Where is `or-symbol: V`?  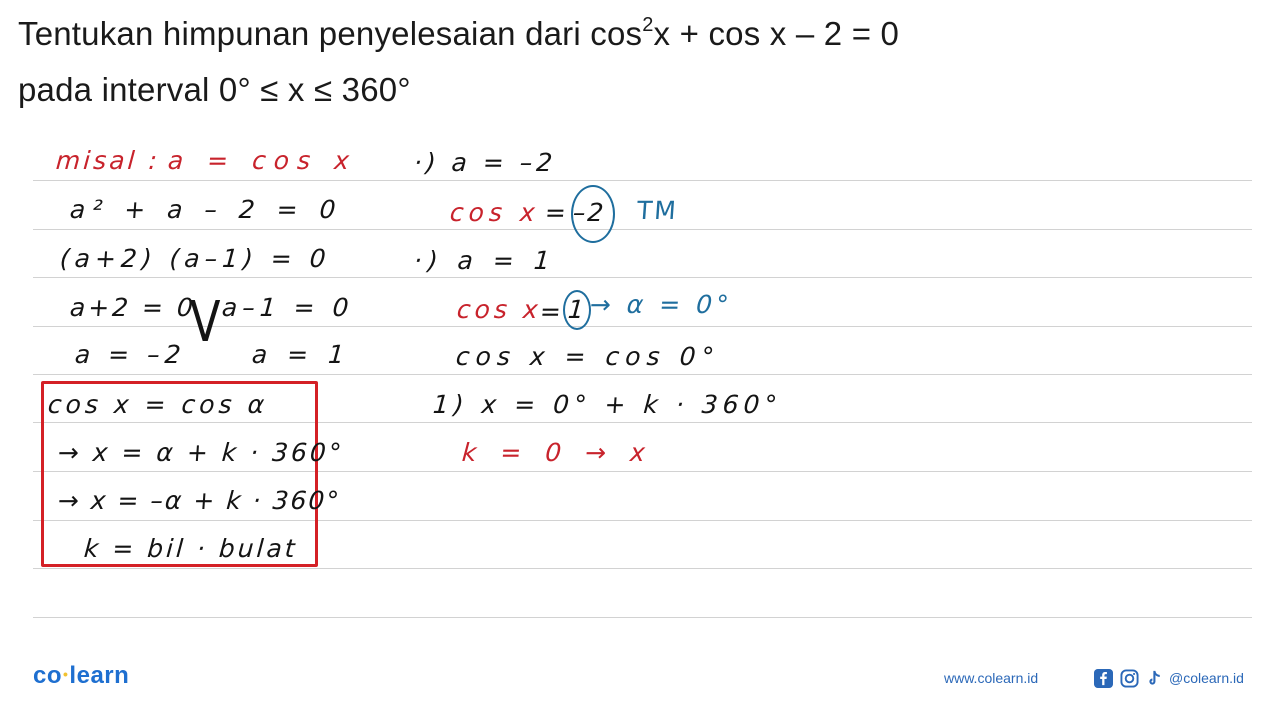
or-symbol: V is located at coordinates (205, 322).